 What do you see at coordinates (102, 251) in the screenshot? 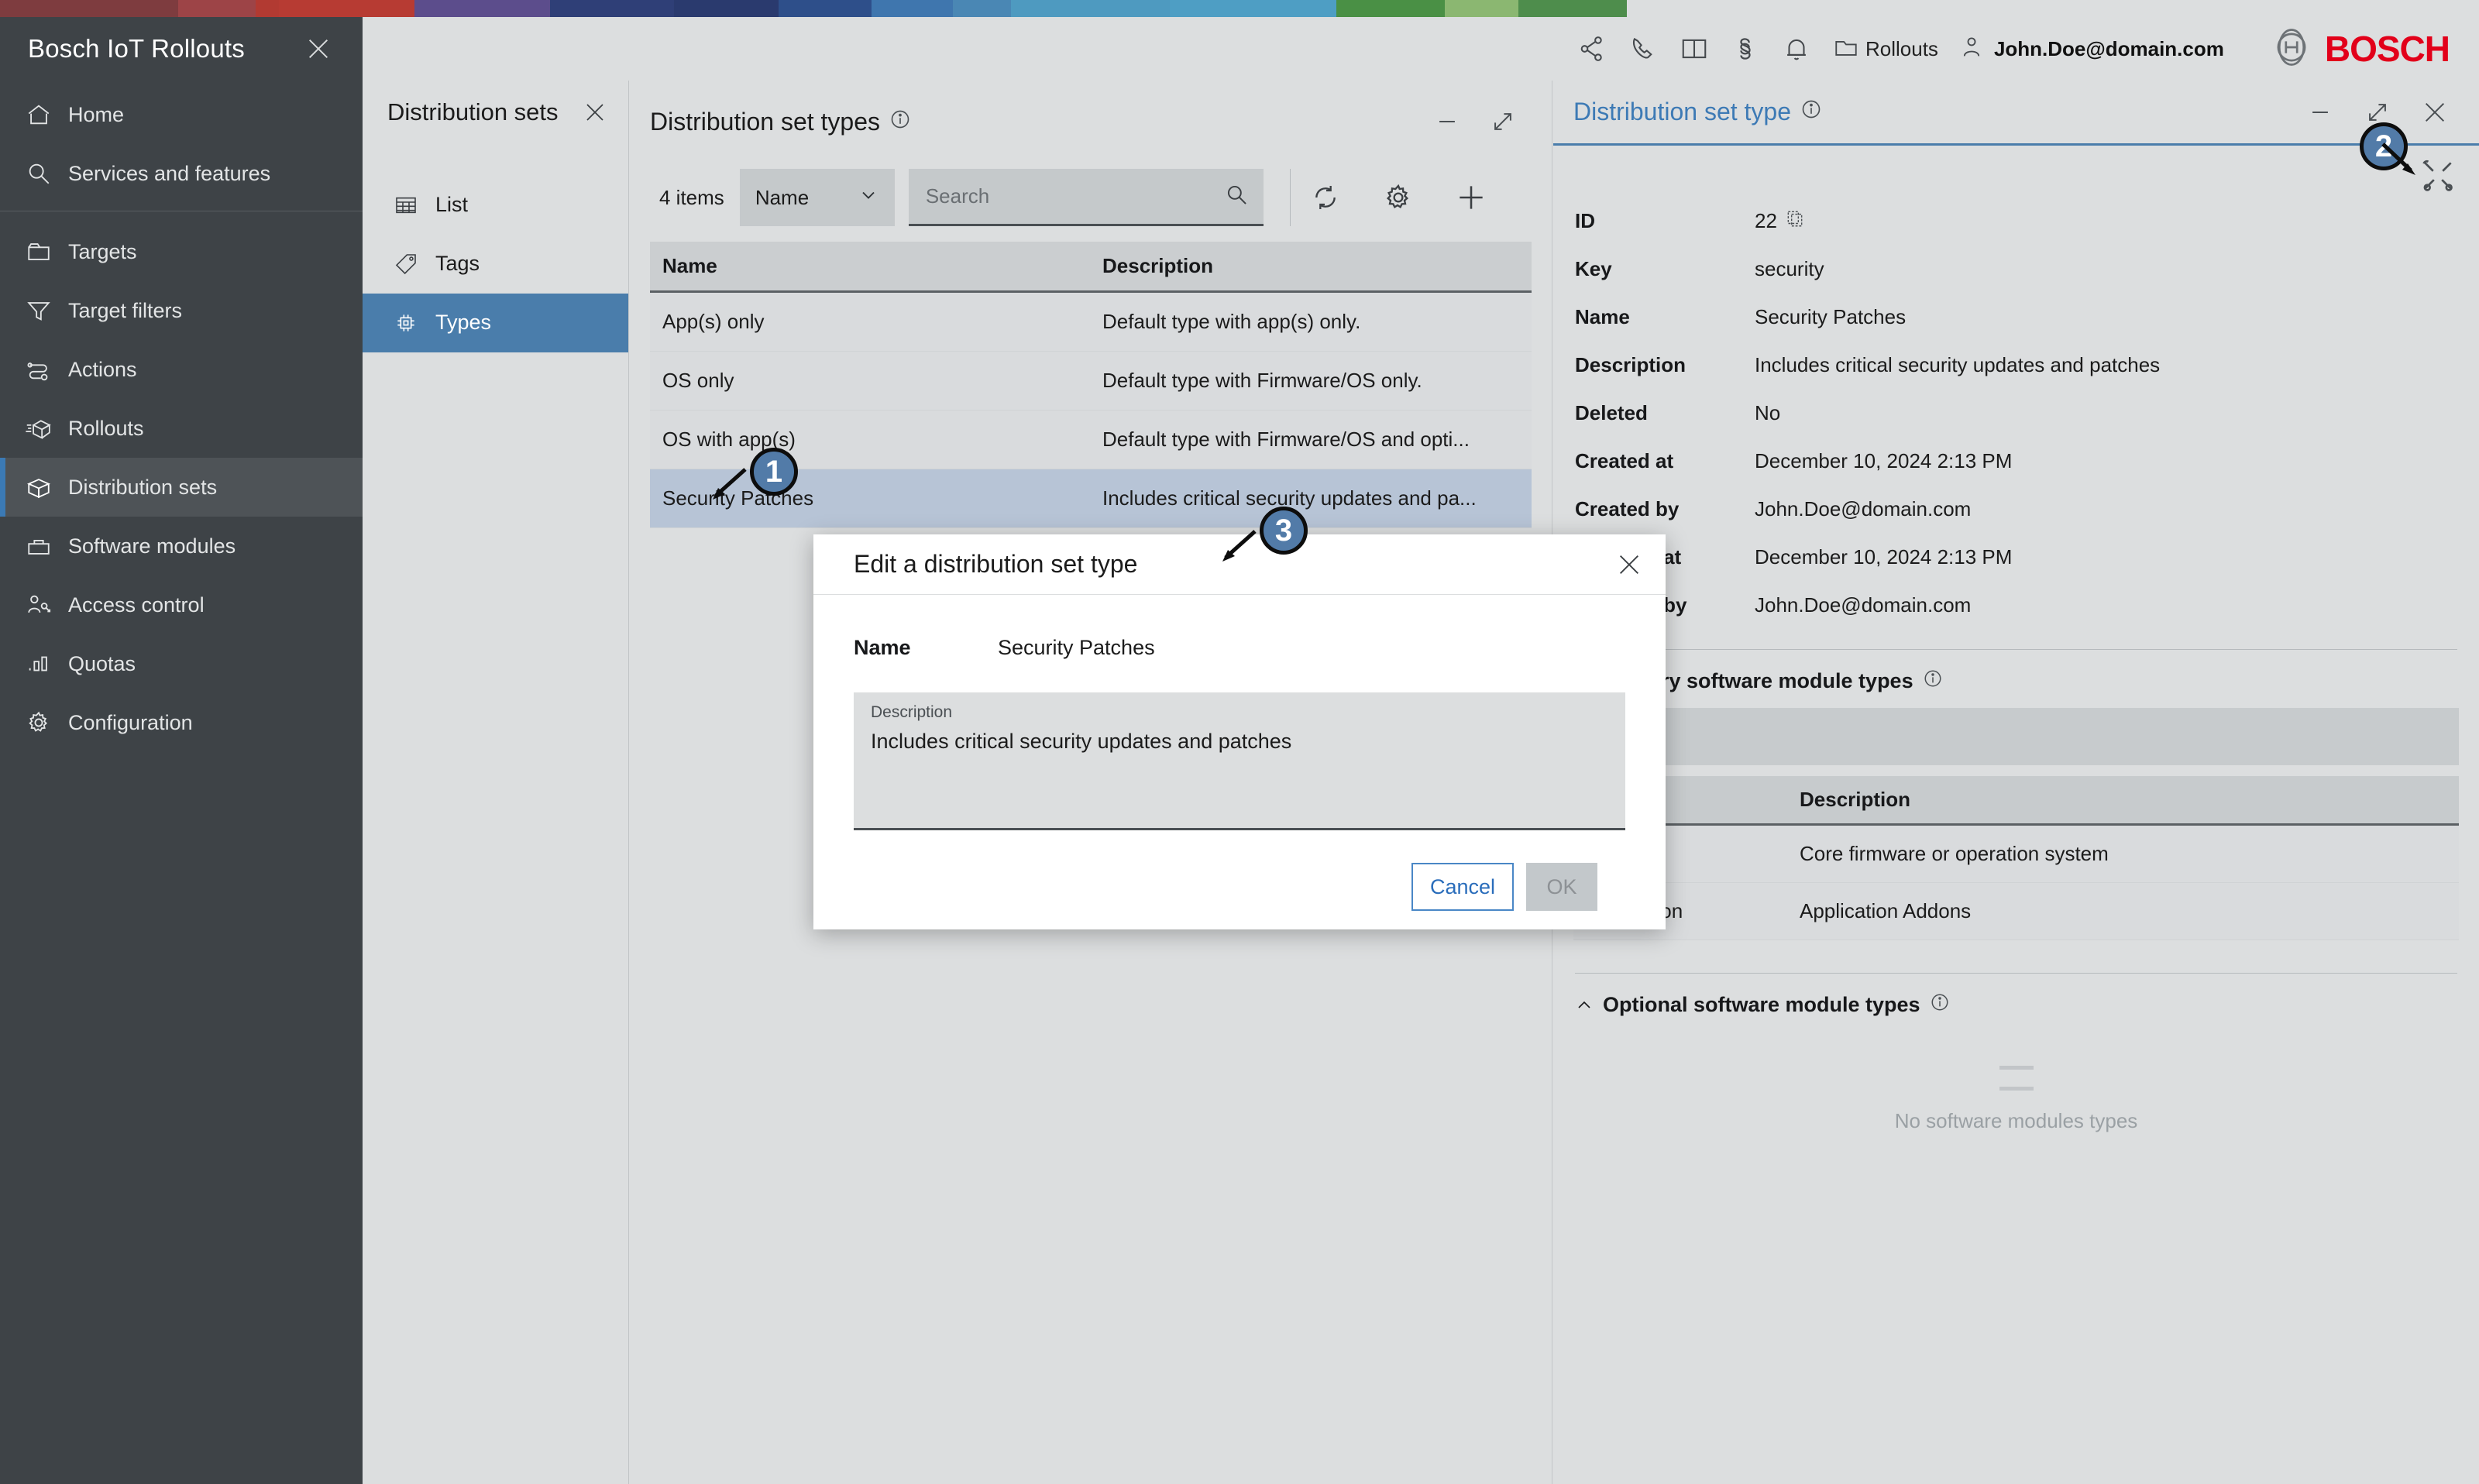
I see `sidebar-item-label: Targets` at bounding box center [102, 251].